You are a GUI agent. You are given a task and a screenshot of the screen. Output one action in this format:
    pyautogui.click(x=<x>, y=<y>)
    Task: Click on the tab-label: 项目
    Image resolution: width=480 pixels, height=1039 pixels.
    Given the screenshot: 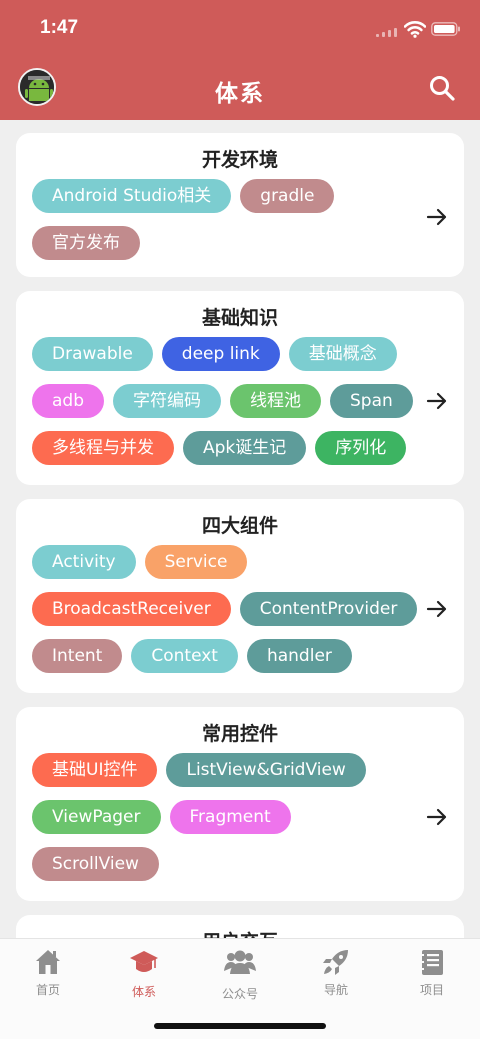 What is the action you would take?
    pyautogui.click(x=431, y=990)
    